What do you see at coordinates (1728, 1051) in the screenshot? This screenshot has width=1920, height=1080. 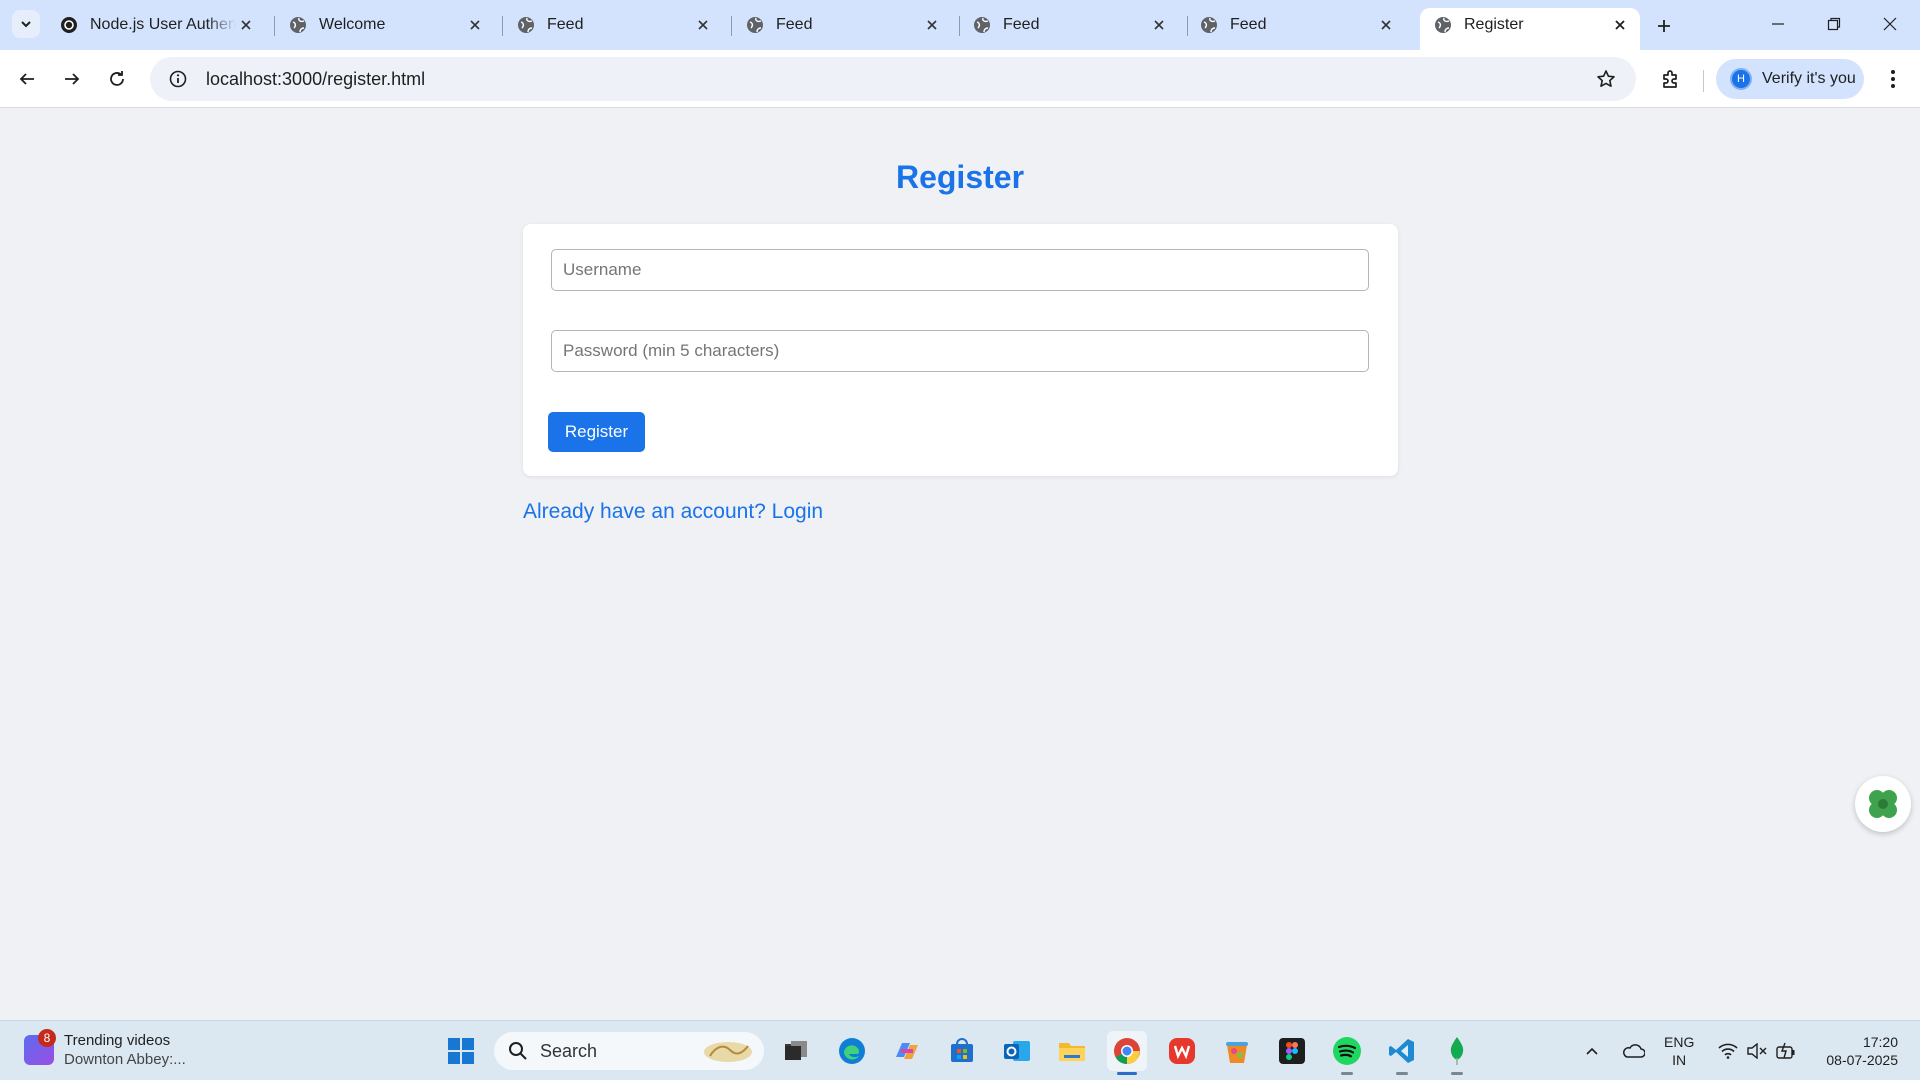 I see `wifi-icon` at bounding box center [1728, 1051].